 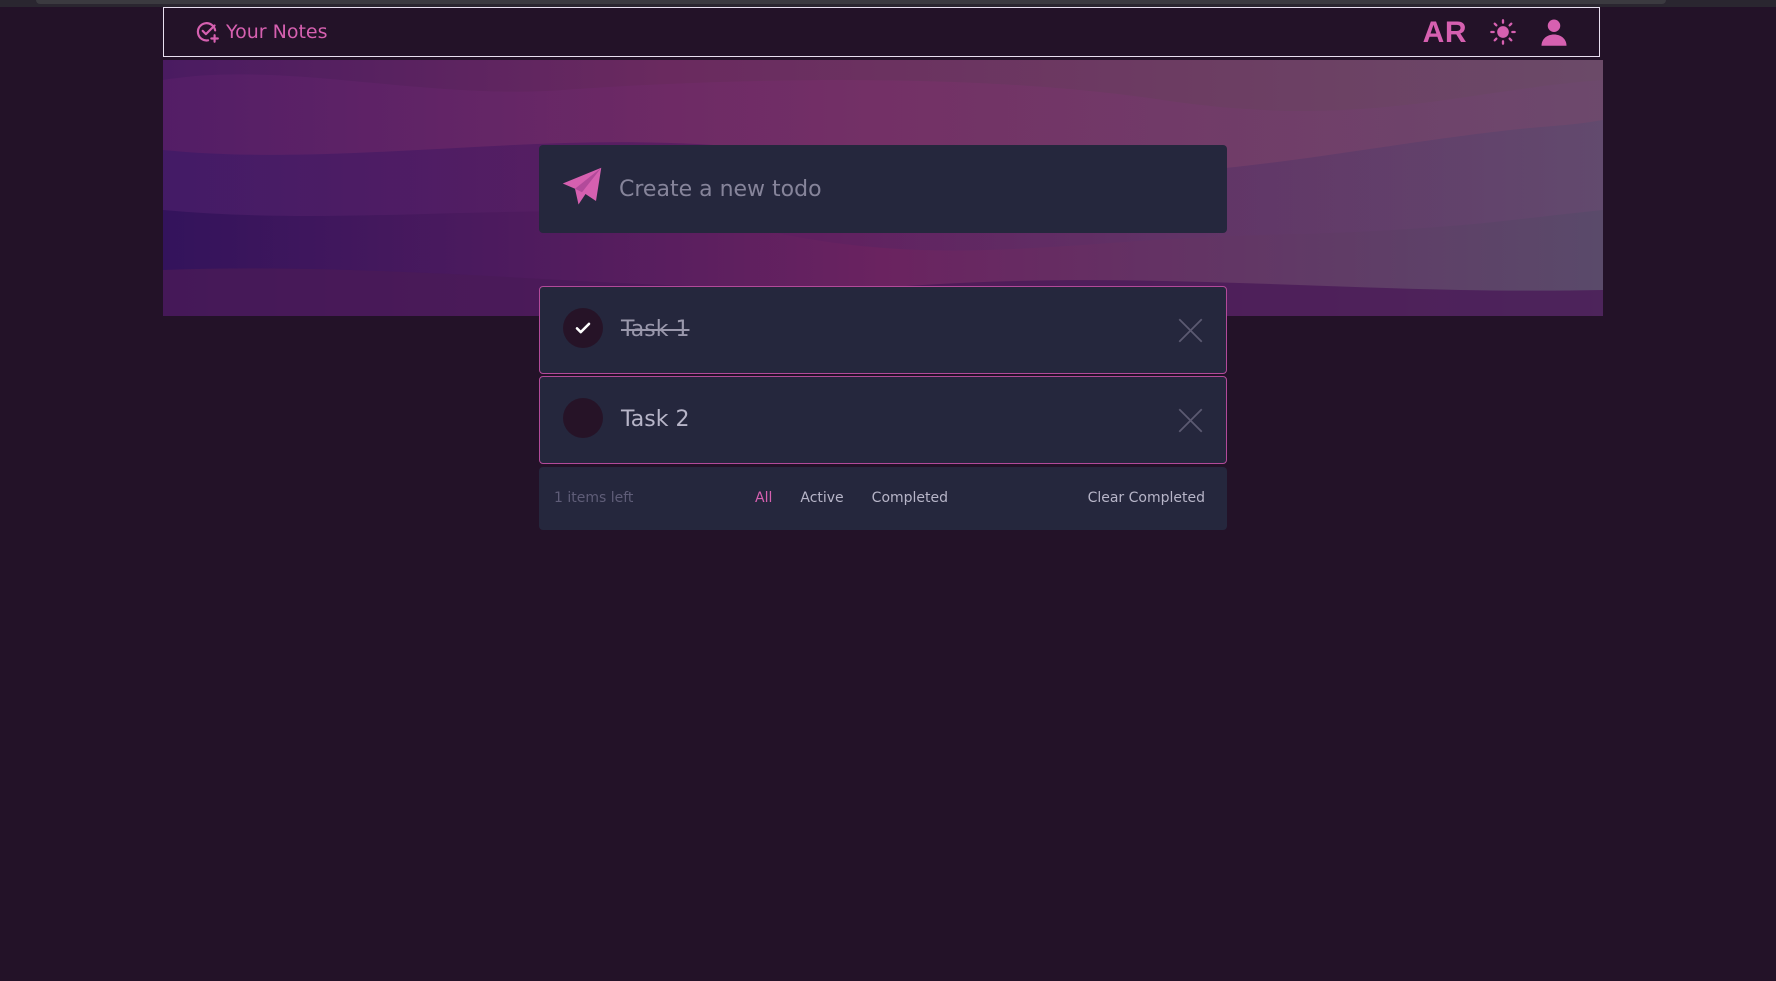 I want to click on filter-all: All, so click(x=763, y=498).